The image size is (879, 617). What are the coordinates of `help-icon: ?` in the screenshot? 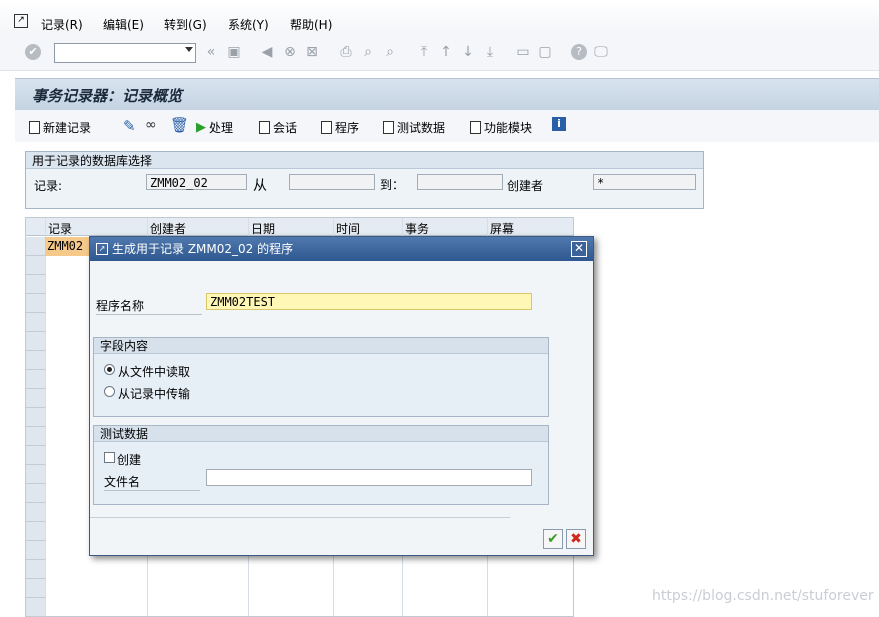 It's located at (579, 52).